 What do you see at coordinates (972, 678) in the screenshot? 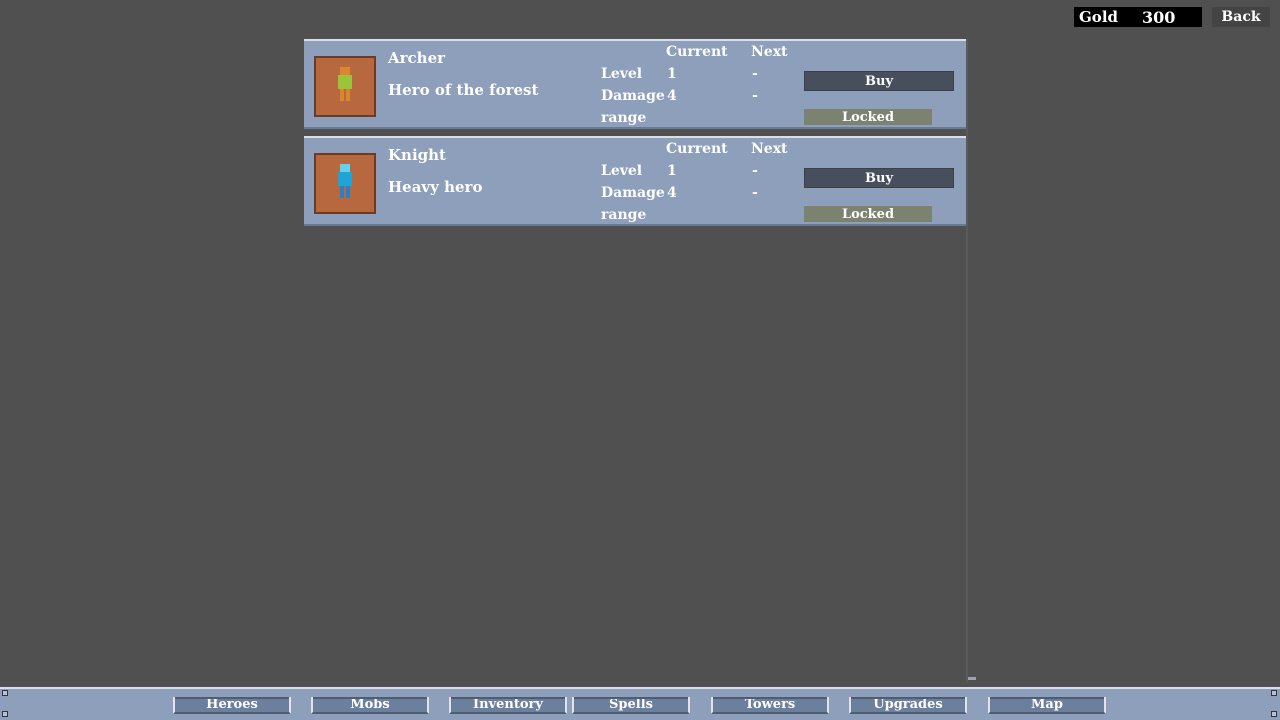
I see `scrollbar-end-cap` at bounding box center [972, 678].